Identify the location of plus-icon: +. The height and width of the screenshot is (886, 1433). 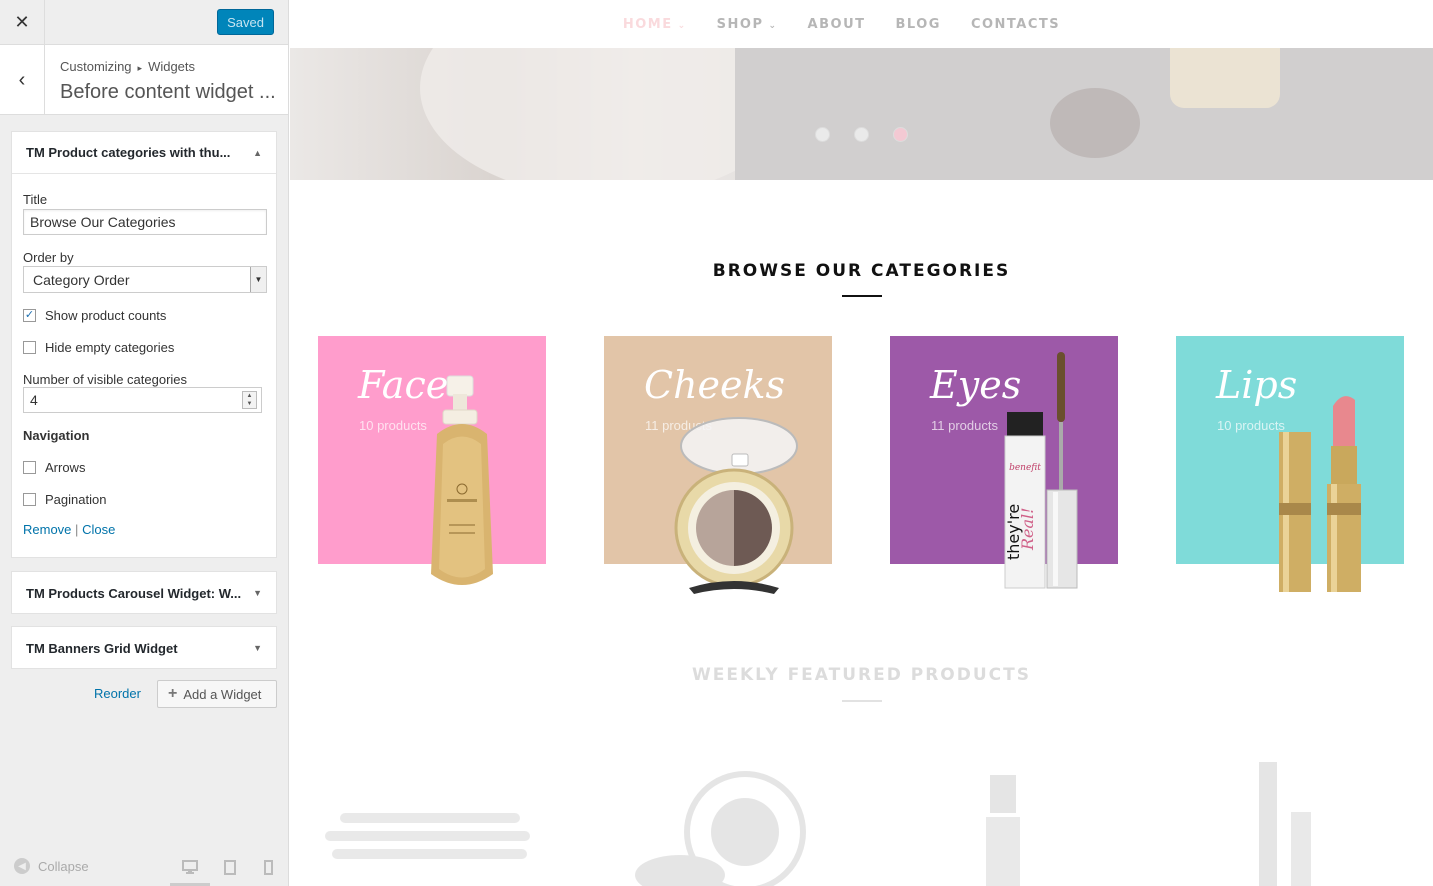
(173, 693).